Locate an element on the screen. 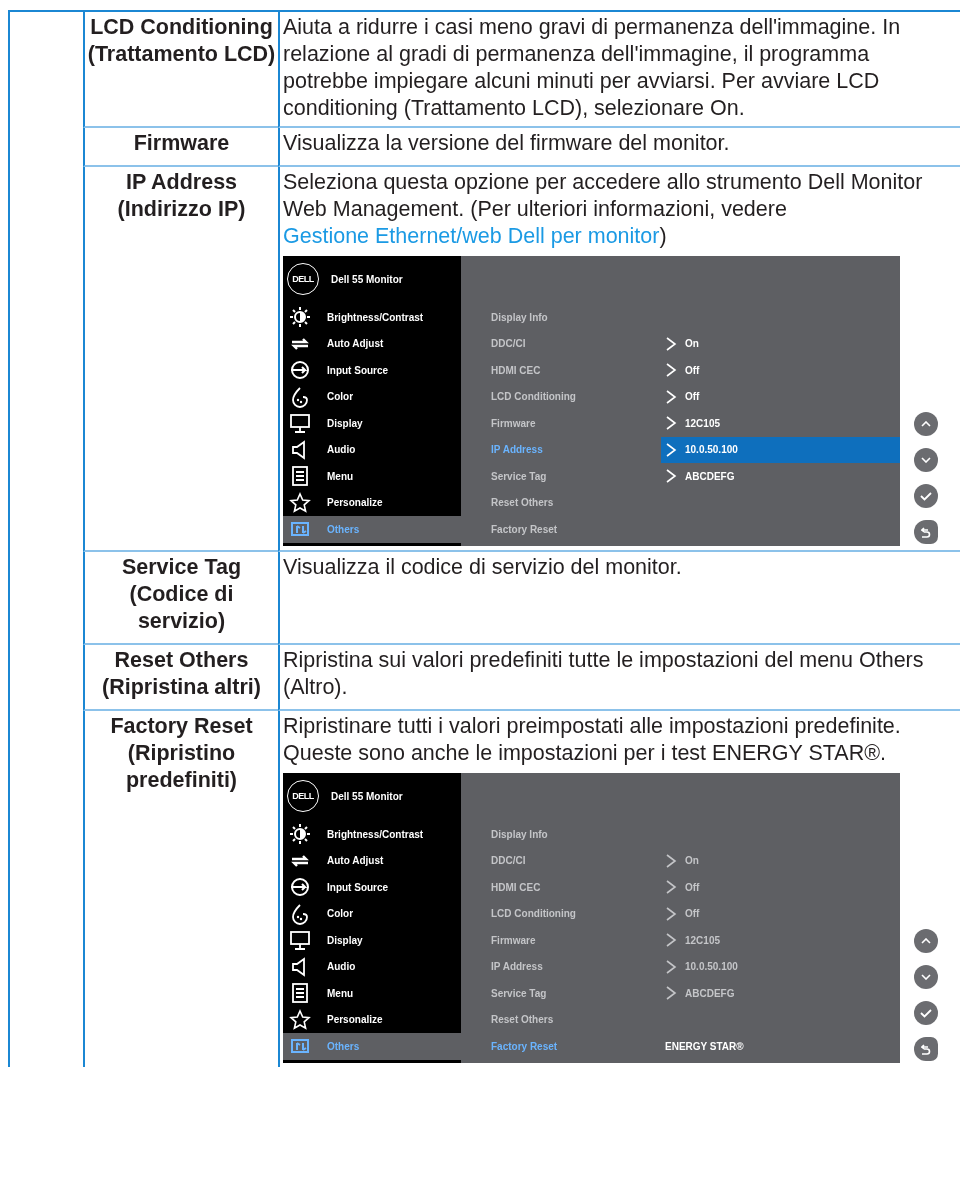 The image size is (960, 1184). row-label: LCD Conditioning (Trattamento LCD) is located at coordinates (181, 41).